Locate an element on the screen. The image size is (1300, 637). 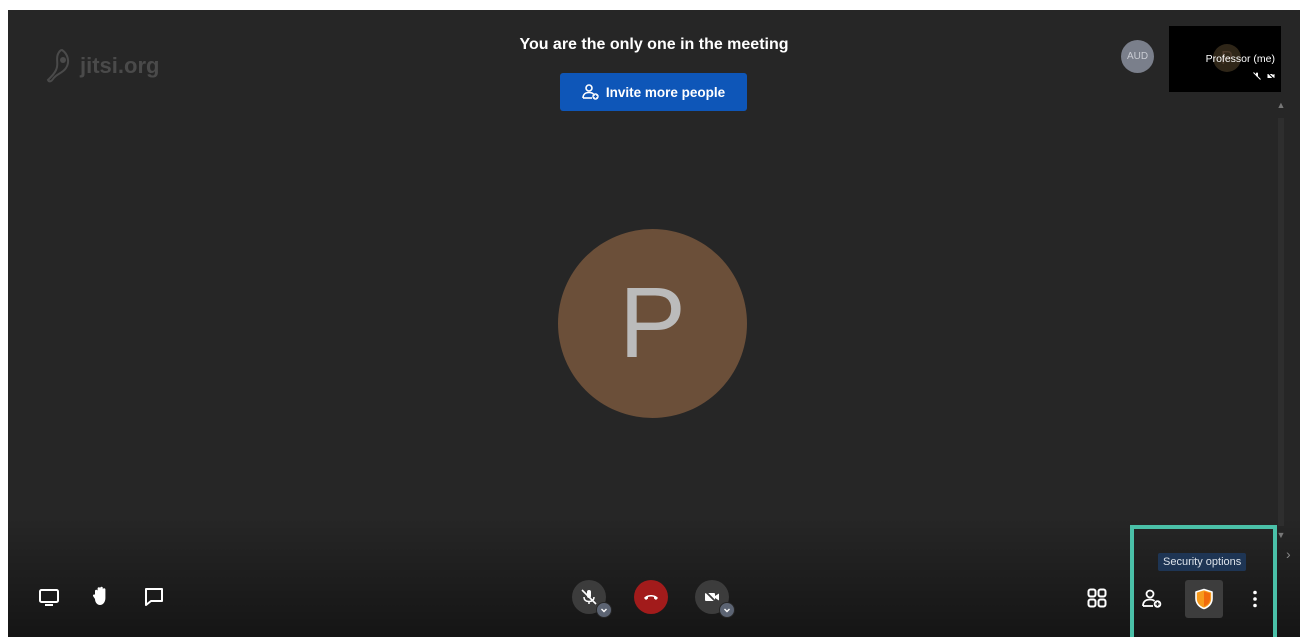
shield-icon is located at coordinates (1204, 599).